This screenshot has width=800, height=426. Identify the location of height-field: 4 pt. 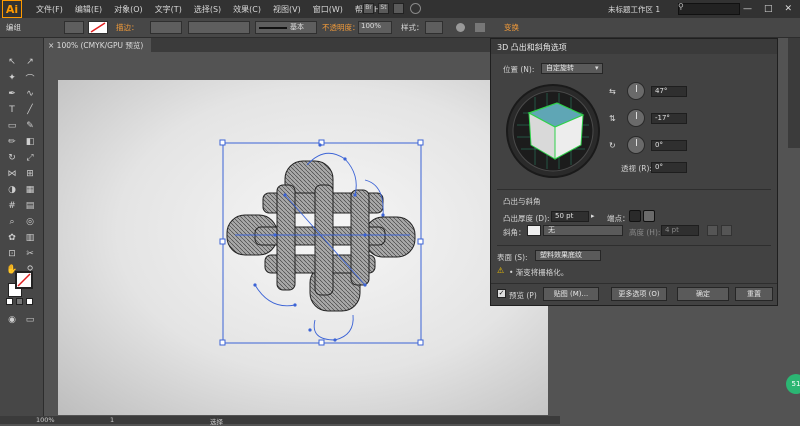
(680, 230).